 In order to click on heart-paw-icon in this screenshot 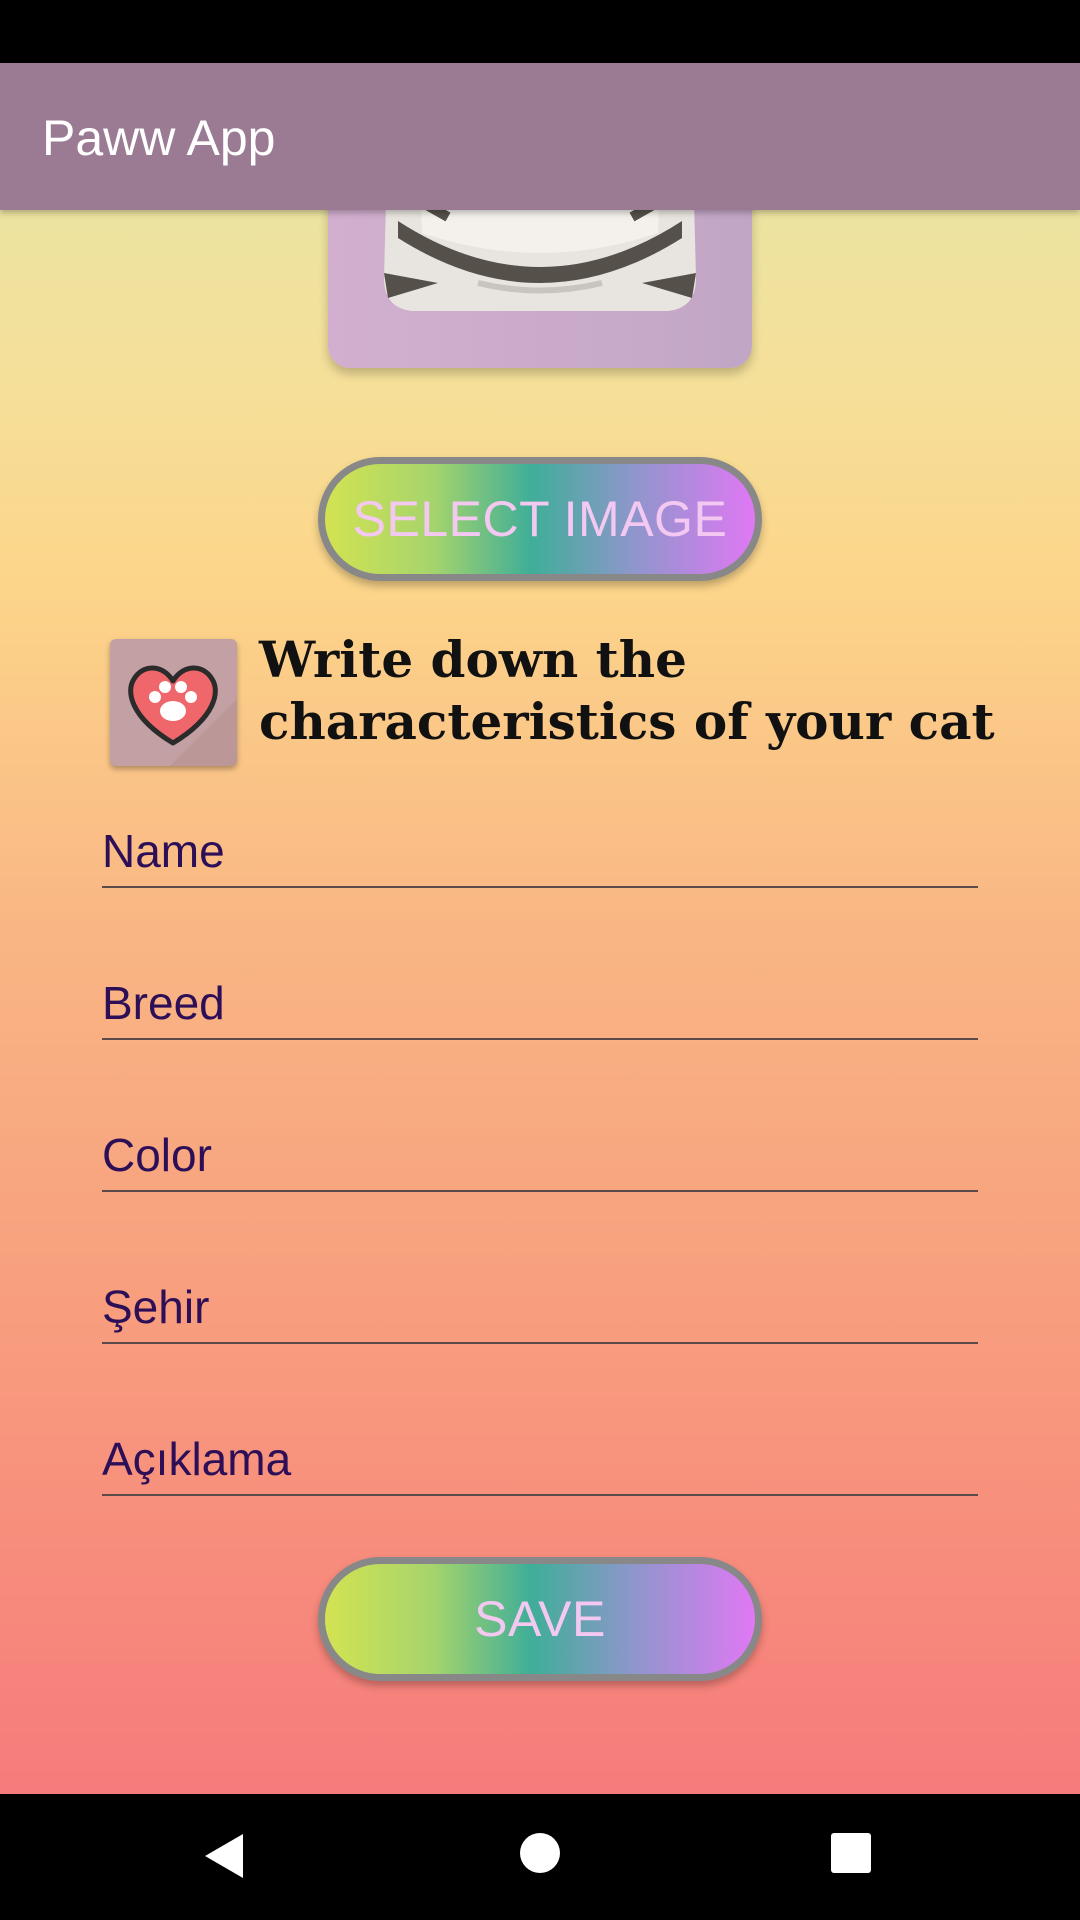, I will do `click(173, 702)`.